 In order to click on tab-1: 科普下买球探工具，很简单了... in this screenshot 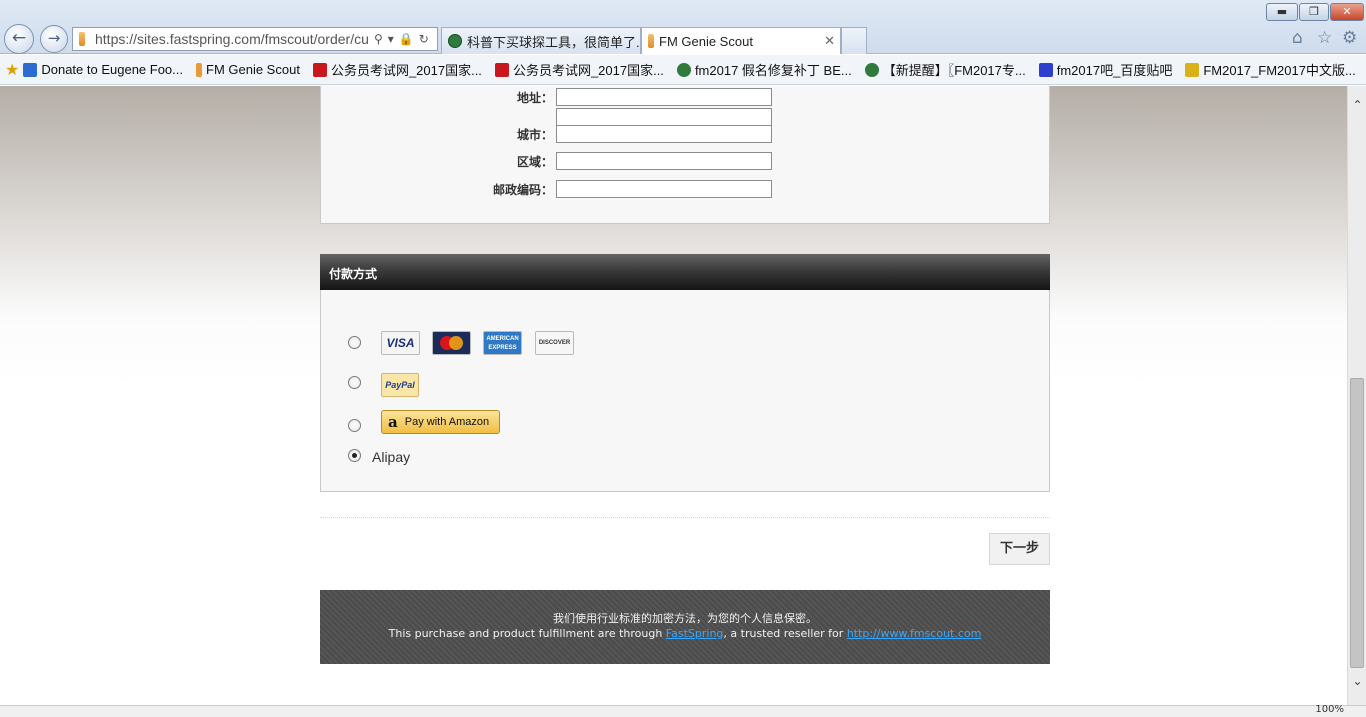, I will do `click(541, 40)`.